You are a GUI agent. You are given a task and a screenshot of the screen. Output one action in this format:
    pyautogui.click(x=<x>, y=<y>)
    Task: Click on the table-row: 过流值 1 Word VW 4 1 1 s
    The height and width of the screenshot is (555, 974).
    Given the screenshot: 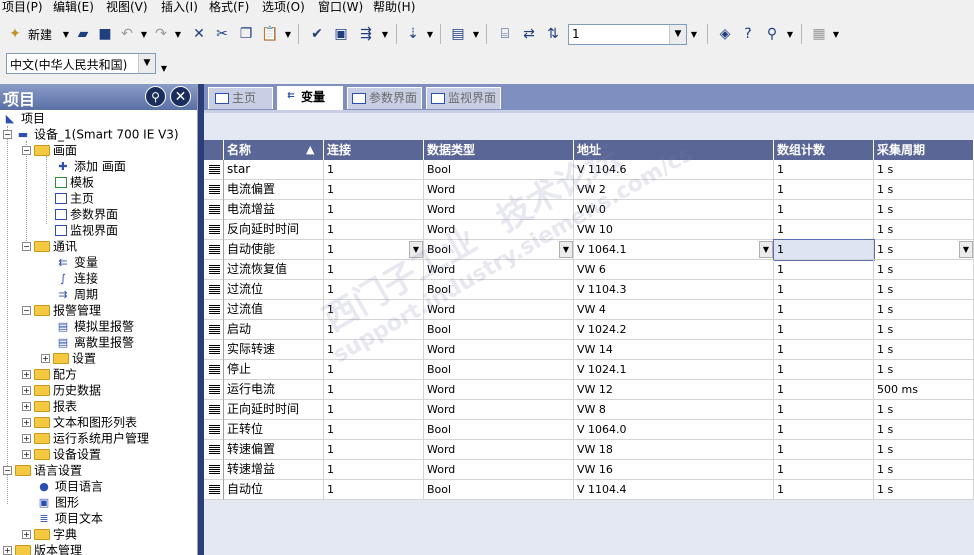 What is the action you would take?
    pyautogui.click(x=589, y=310)
    